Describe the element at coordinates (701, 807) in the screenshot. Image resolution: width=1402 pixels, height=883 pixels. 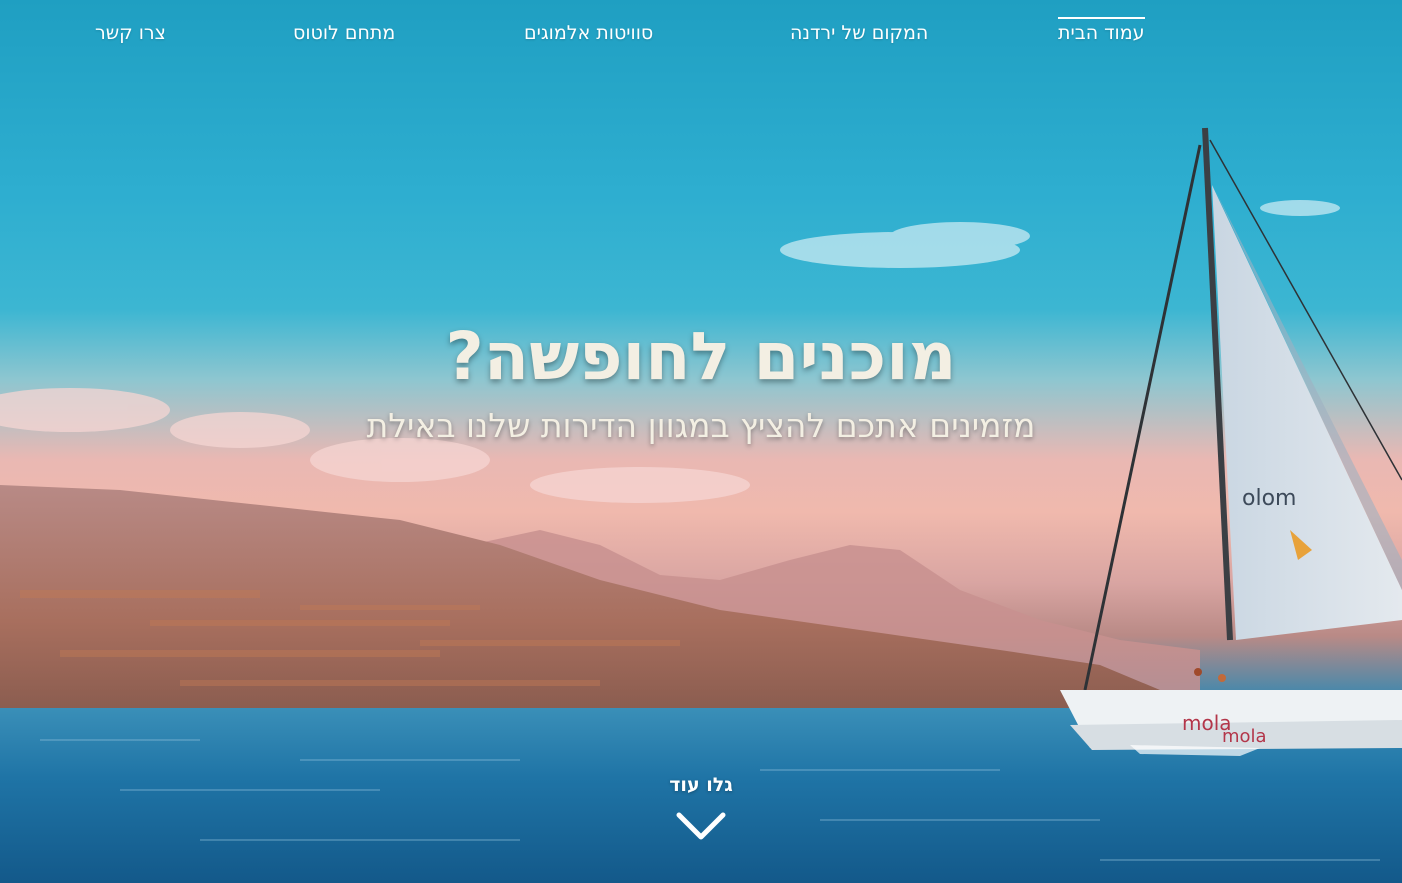
I see `discover-more-button: גלו עוד` at that location.